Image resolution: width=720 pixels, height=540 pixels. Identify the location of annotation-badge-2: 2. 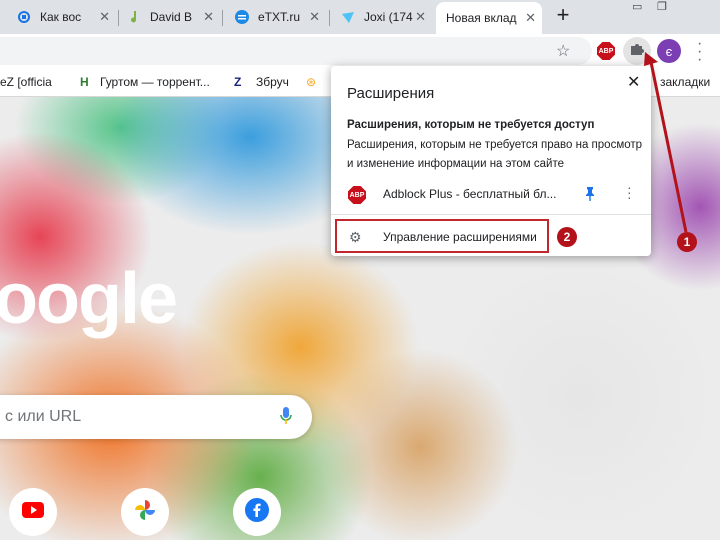
(567, 237).